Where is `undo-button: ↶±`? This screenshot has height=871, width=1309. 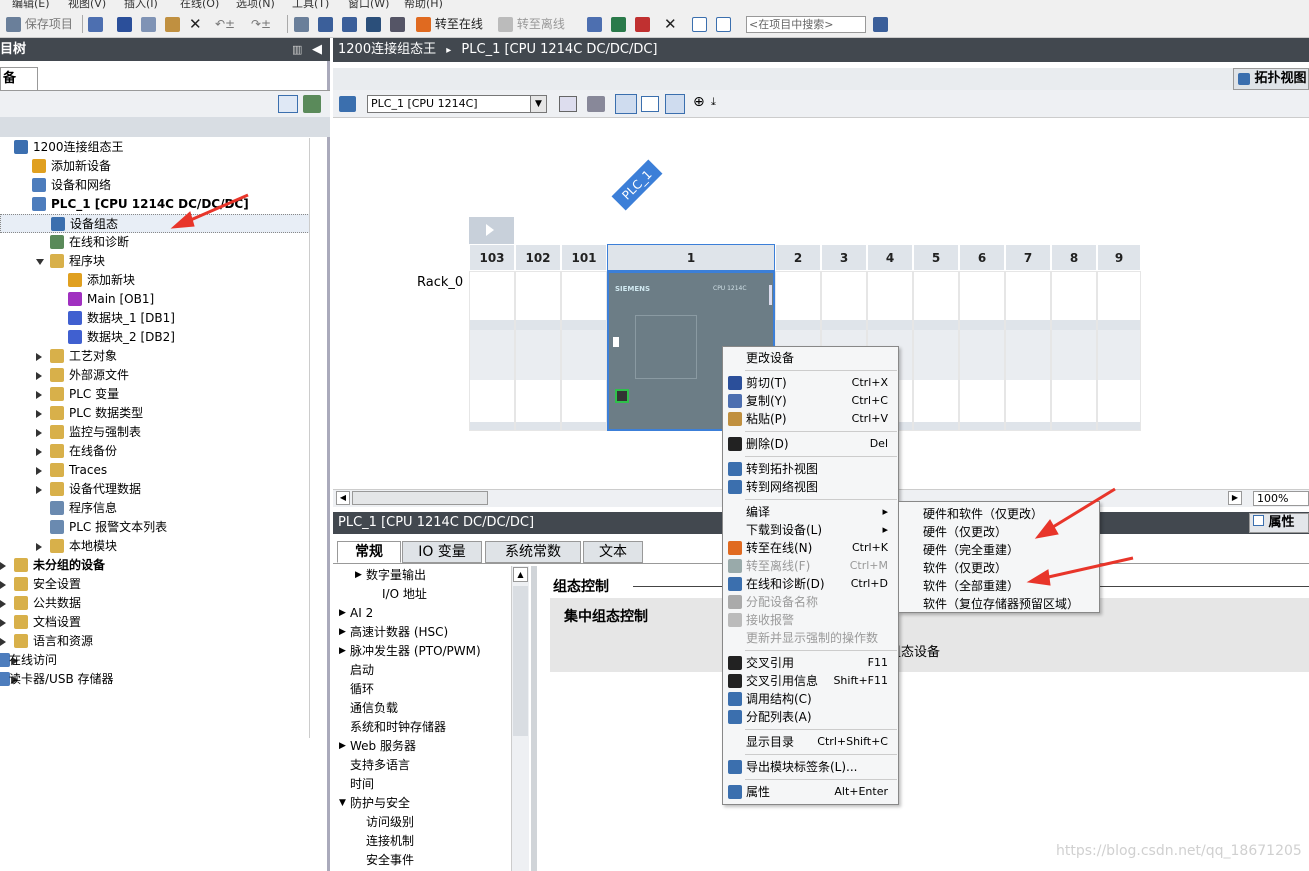 undo-button: ↶± is located at coordinates (225, 24).